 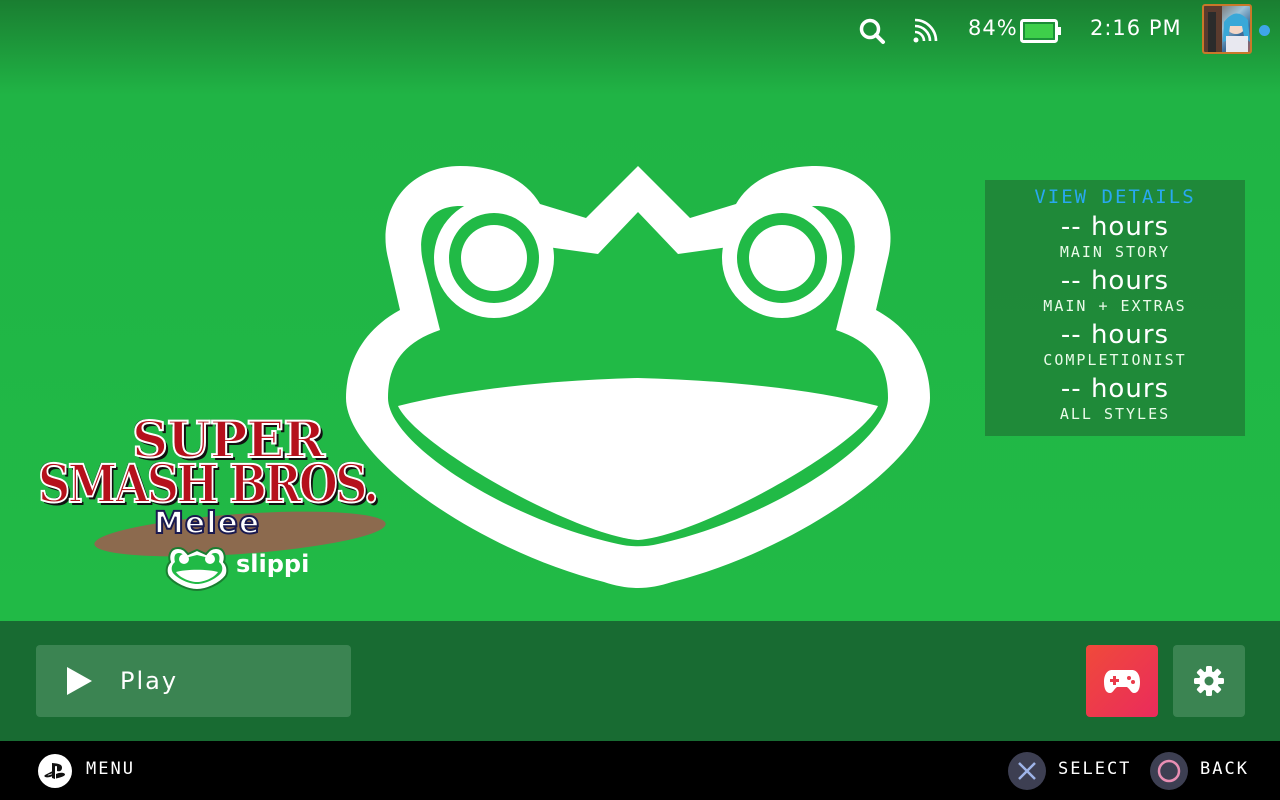 I want to click on hltb-row: -- hours MAIN STORY, so click(x=1115, y=237).